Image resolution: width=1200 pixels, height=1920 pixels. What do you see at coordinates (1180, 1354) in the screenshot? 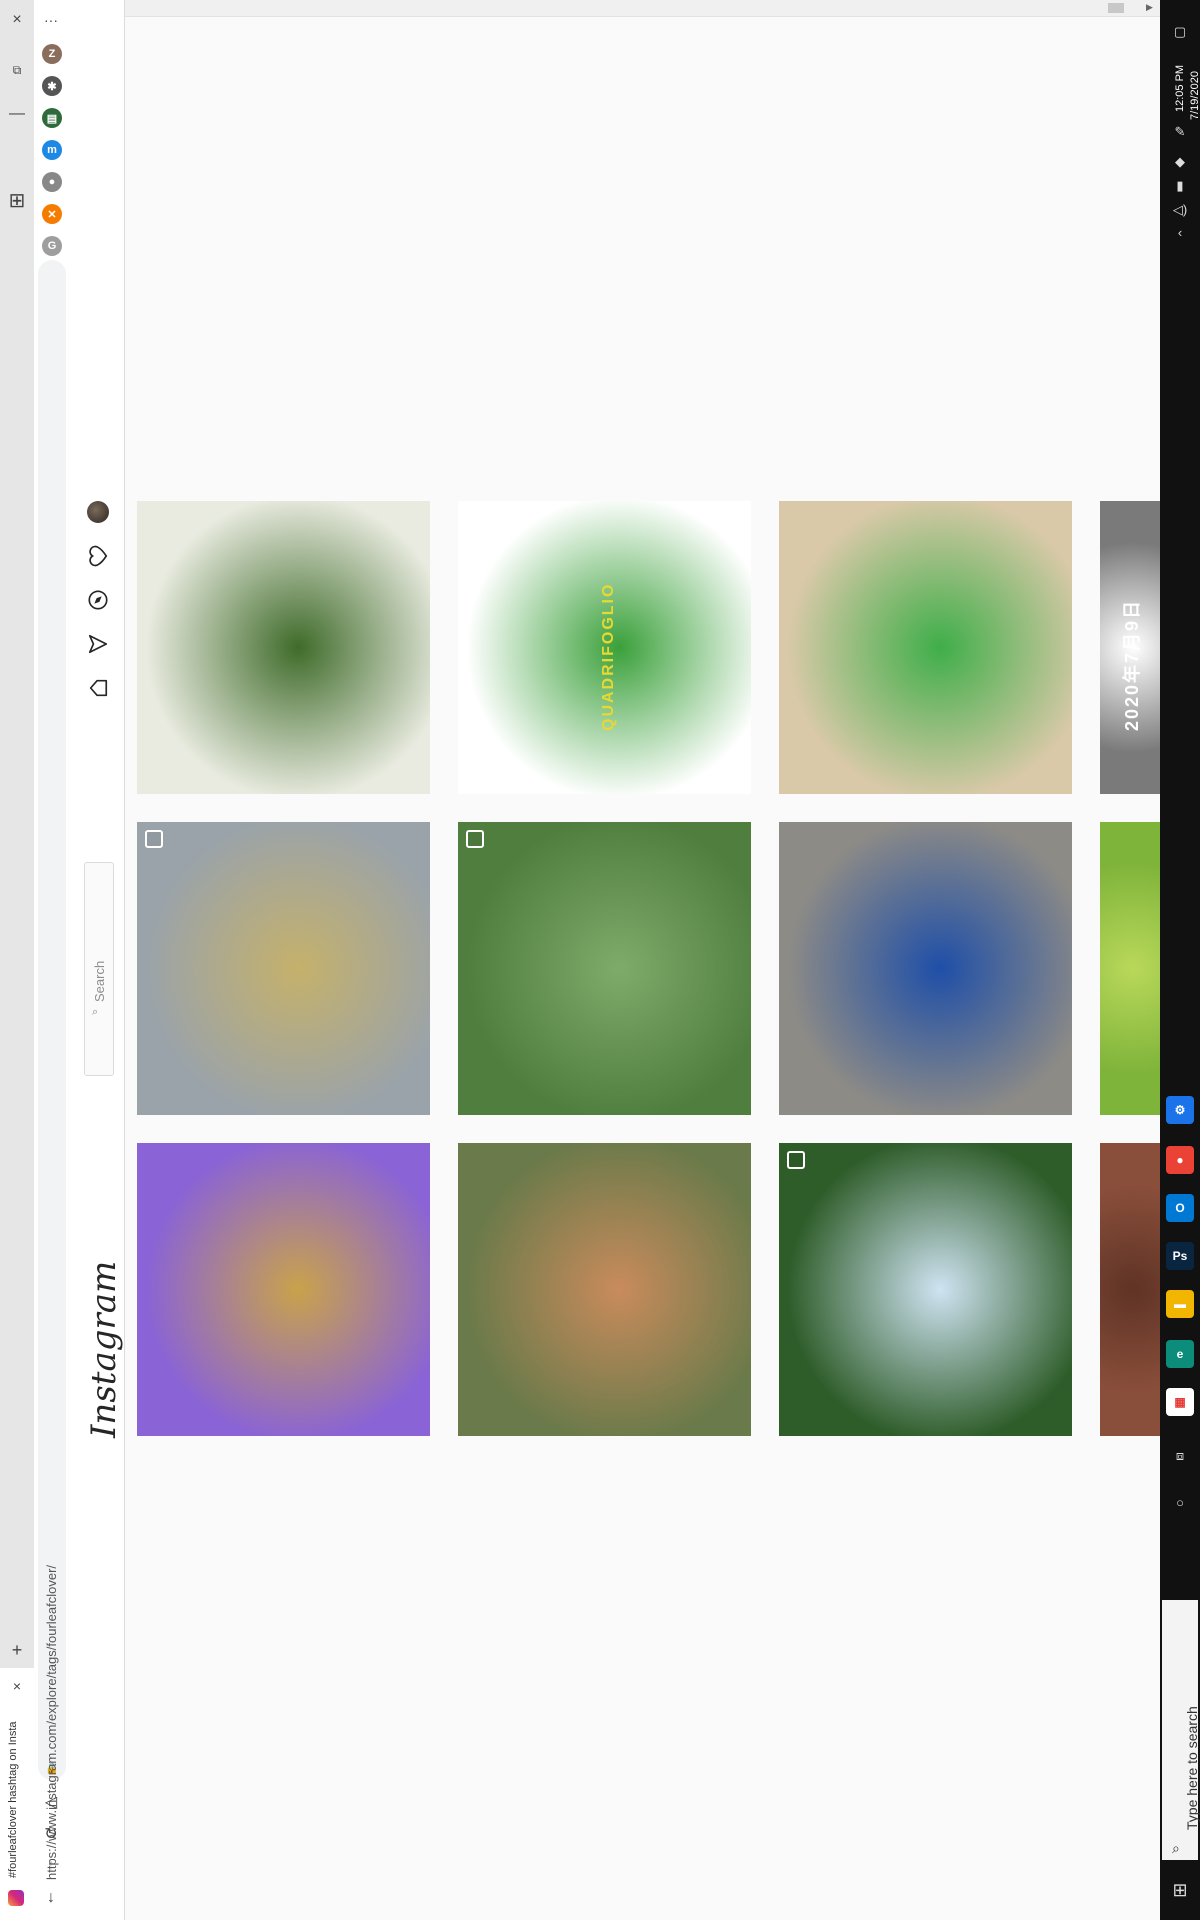
I see `taskbar-edge-icon: e` at bounding box center [1180, 1354].